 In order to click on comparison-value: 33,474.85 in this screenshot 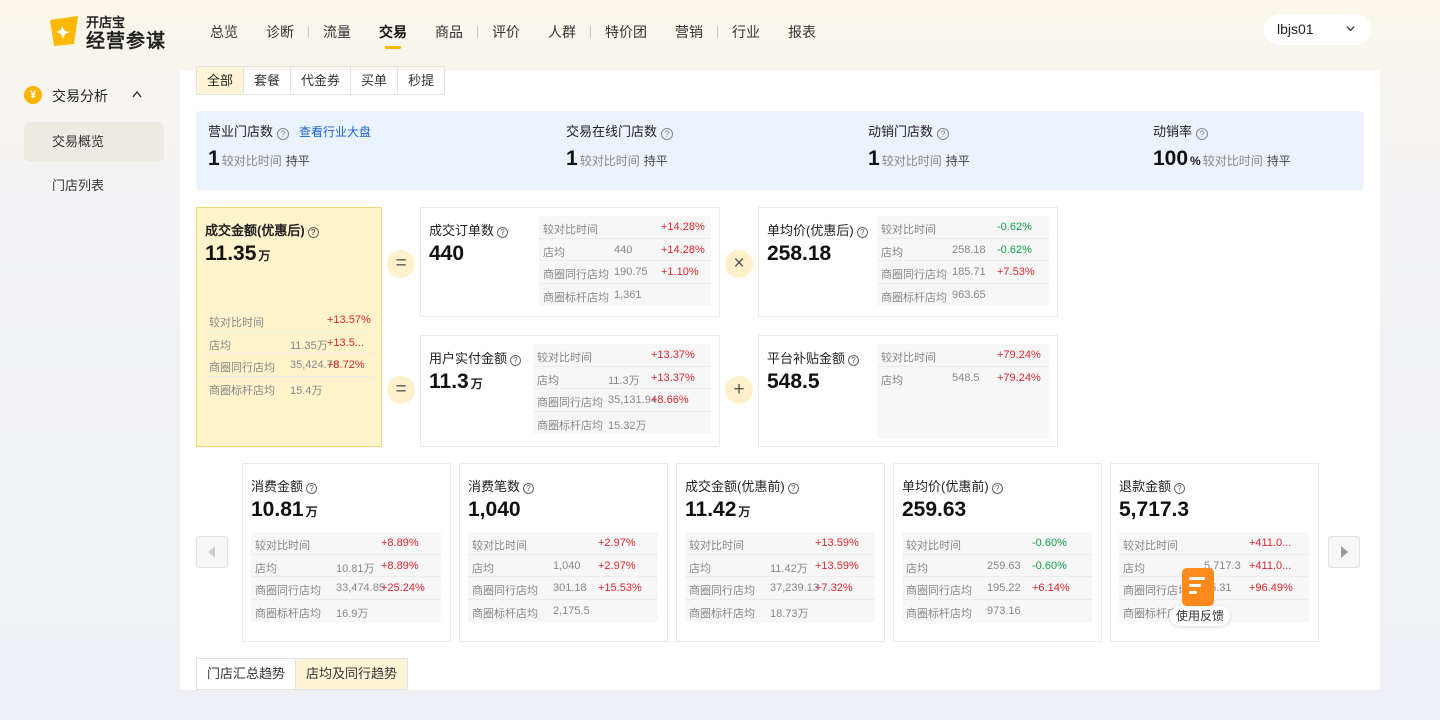, I will do `click(360, 588)`.